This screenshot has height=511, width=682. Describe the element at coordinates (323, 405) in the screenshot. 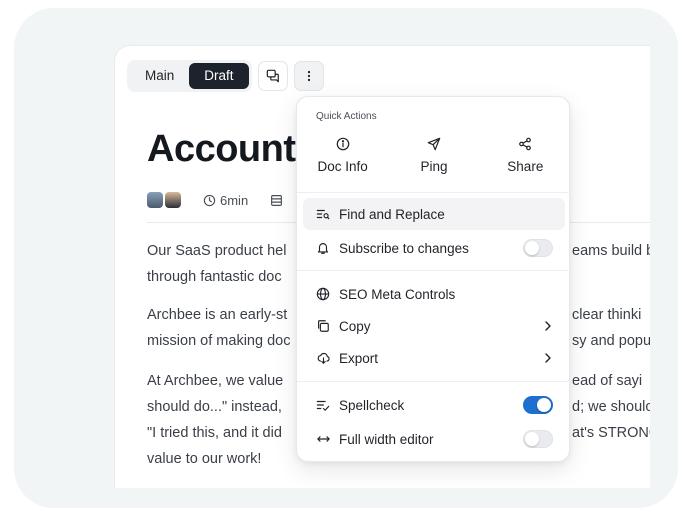

I see `spellcheck-icon` at that location.